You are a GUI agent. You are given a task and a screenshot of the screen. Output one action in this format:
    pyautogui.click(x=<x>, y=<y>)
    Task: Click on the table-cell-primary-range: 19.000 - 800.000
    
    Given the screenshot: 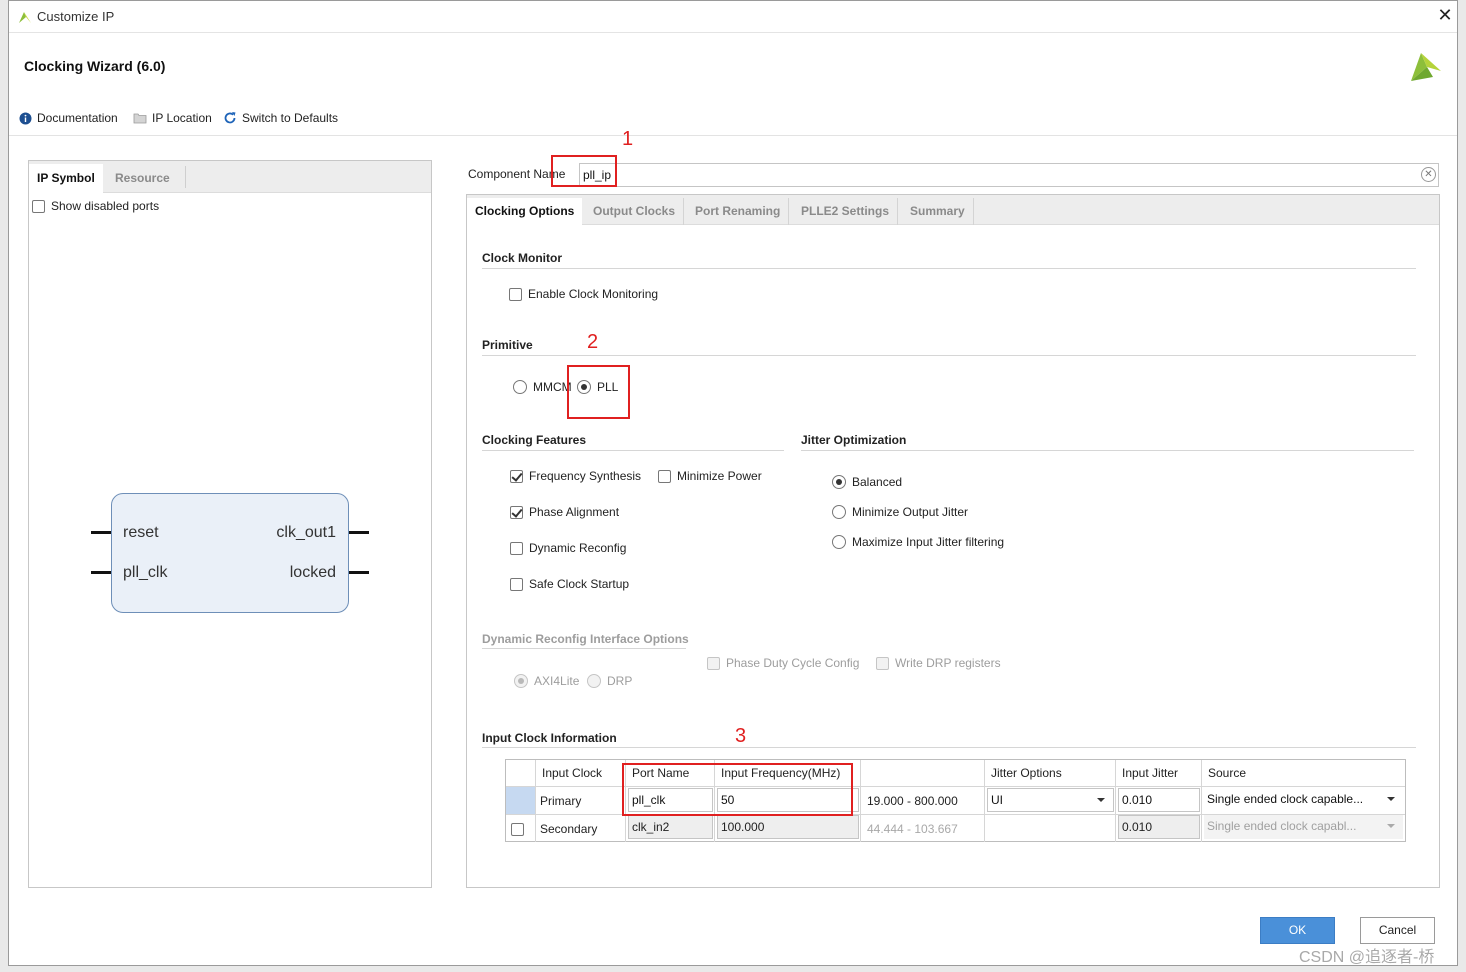 What is the action you would take?
    pyautogui.click(x=923, y=800)
    